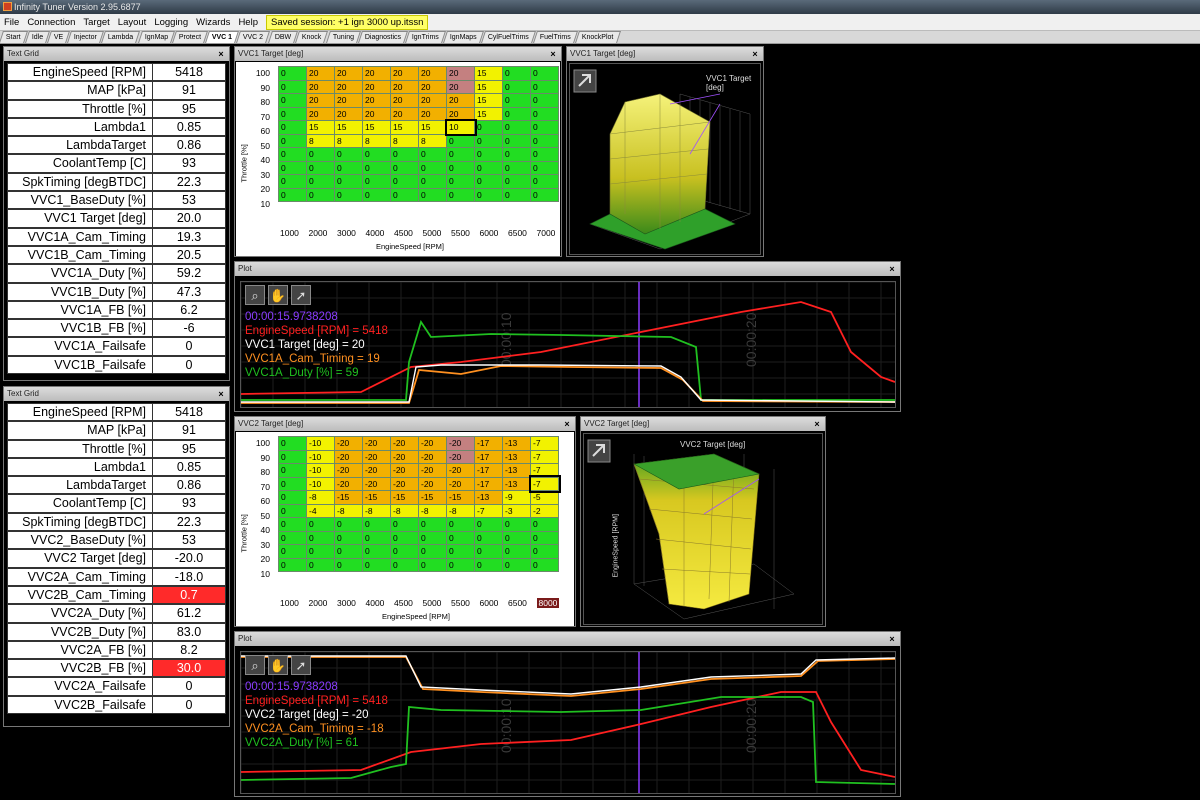  I want to click on window-title-bar: Plot ×, so click(567, 639).